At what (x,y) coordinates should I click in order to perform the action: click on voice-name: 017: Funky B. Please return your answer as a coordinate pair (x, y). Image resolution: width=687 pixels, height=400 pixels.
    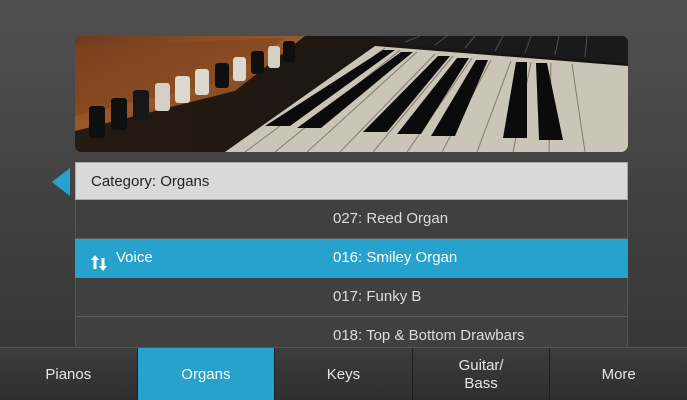
    Looking at the image, I should click on (377, 296).